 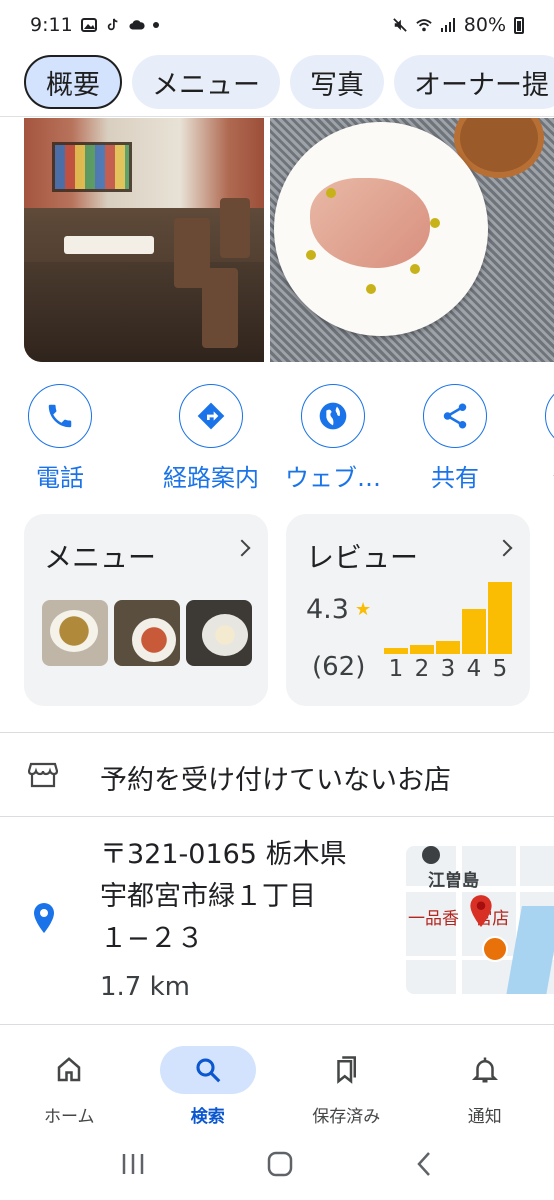 What do you see at coordinates (60, 478) in the screenshot?
I see `call-label: 電話` at bounding box center [60, 478].